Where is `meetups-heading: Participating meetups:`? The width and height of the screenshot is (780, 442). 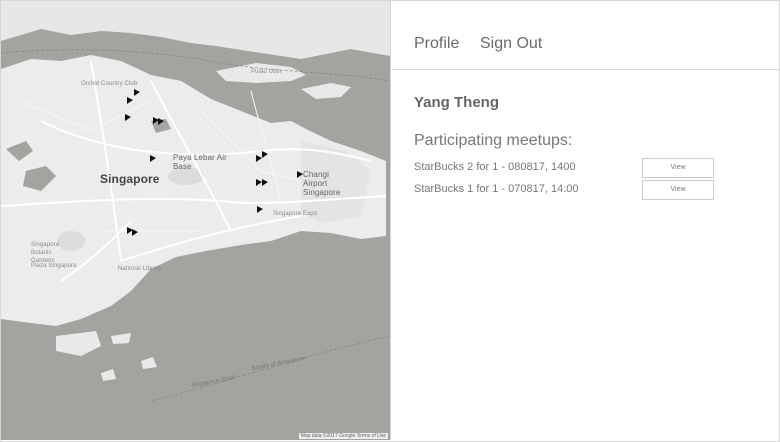
meetups-heading: Participating meetups: is located at coordinates (493, 140).